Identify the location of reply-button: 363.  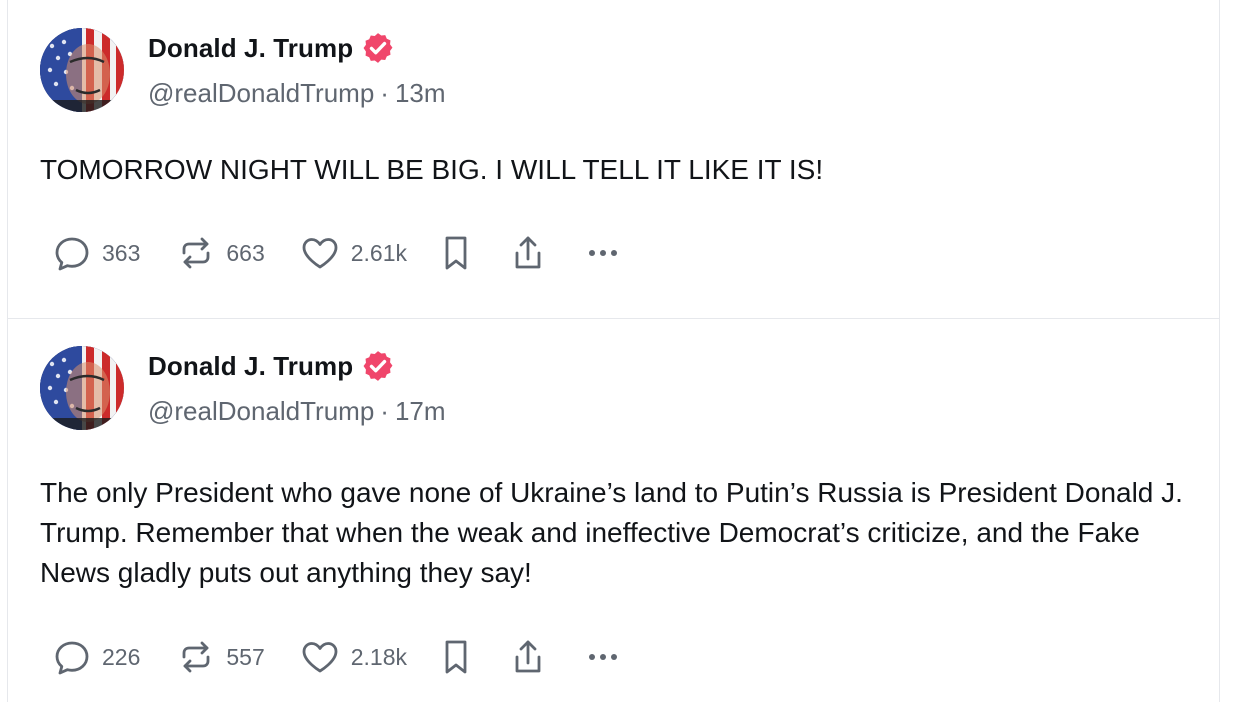
(96, 253).